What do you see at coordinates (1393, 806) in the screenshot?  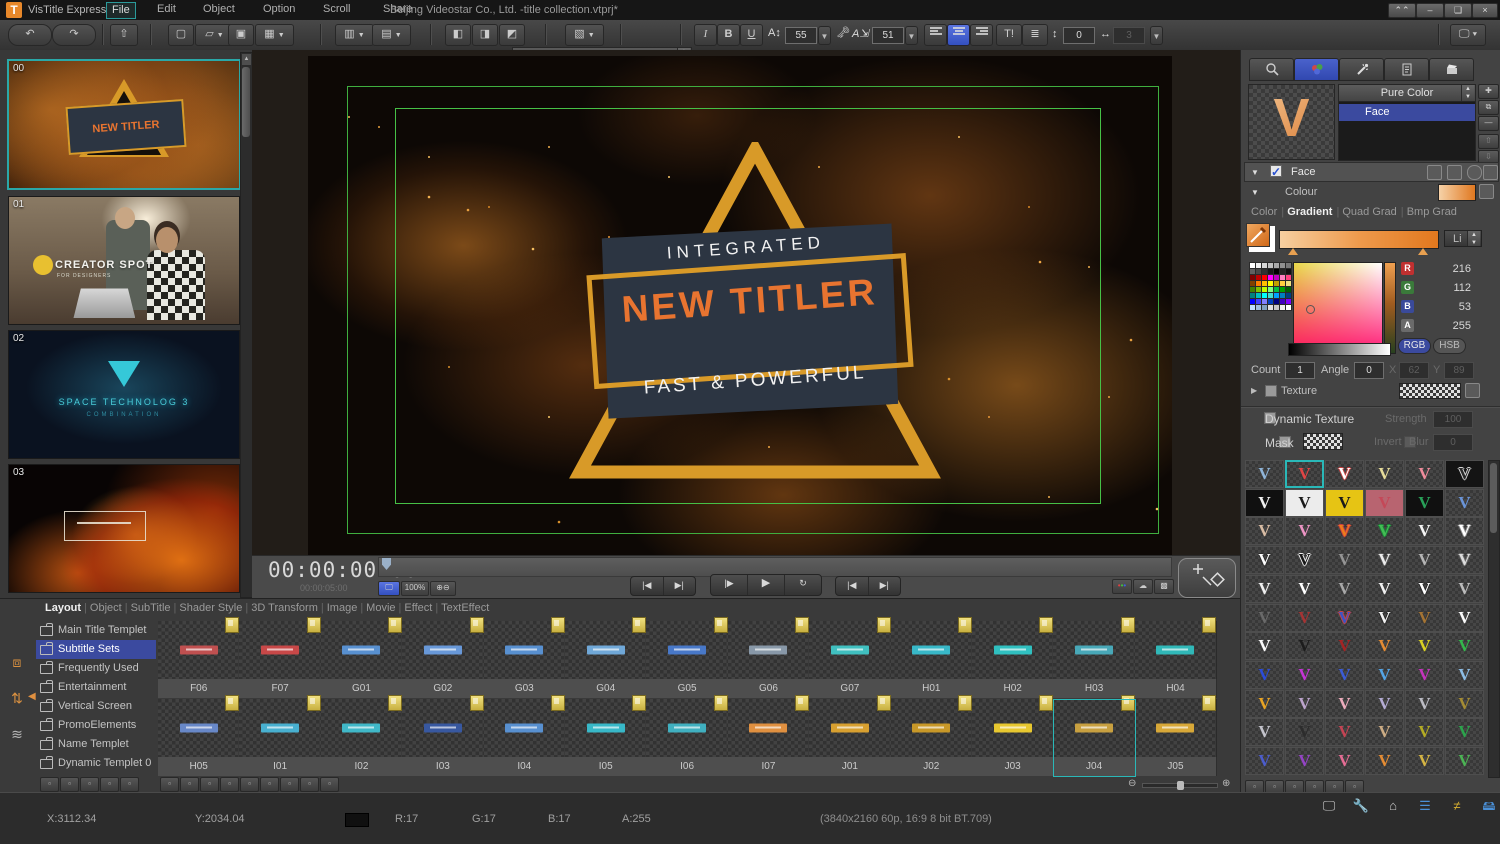 I see `home-icon: ⌂` at bounding box center [1393, 806].